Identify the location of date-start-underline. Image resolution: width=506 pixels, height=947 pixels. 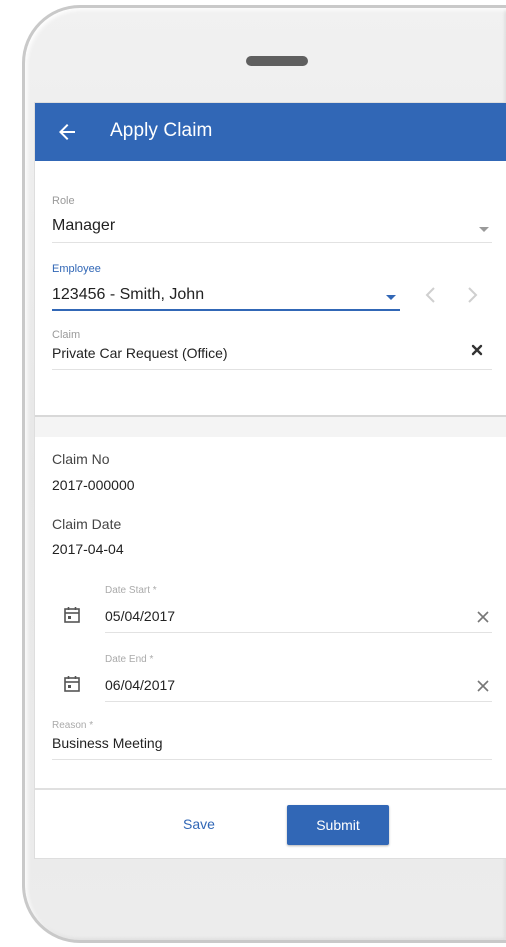
(298, 632).